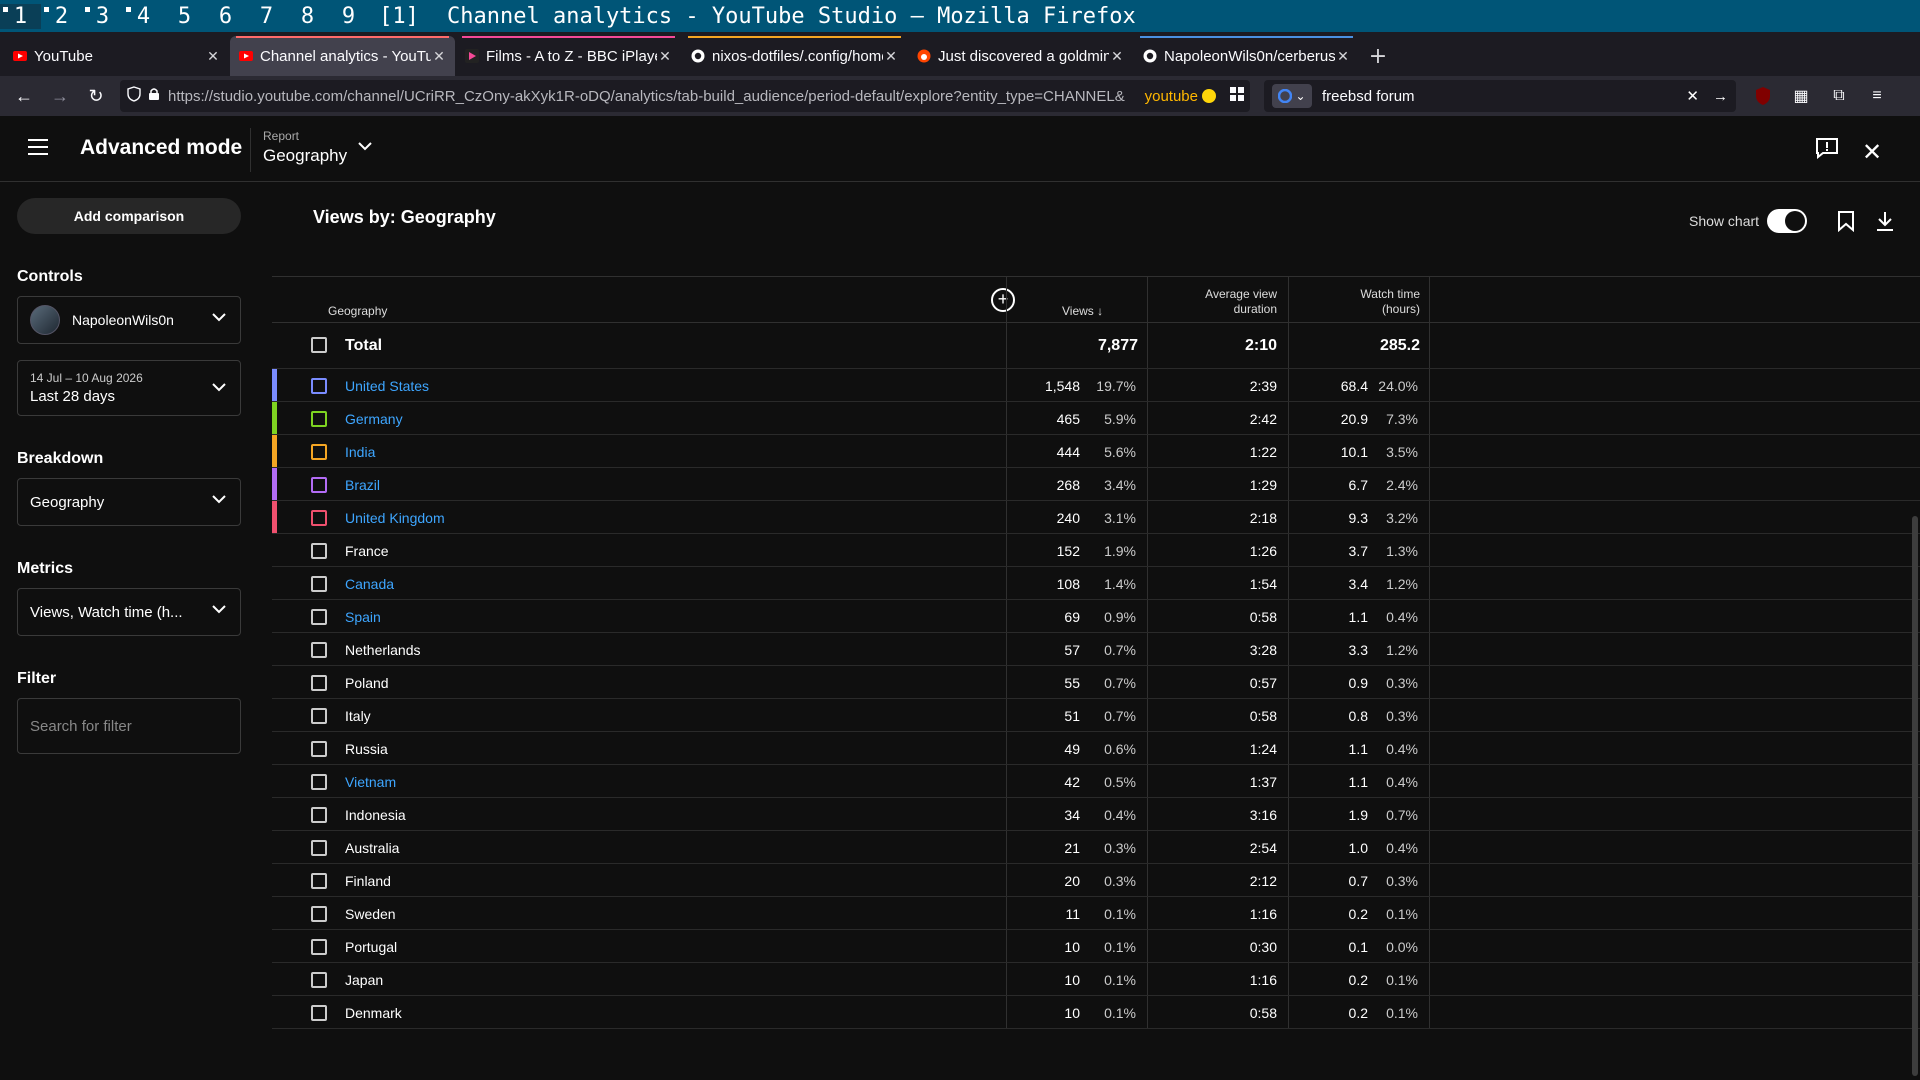  I want to click on table-row: Denmark 10 0.1% 0:58 0.2 0.1%, so click(1096, 1012).